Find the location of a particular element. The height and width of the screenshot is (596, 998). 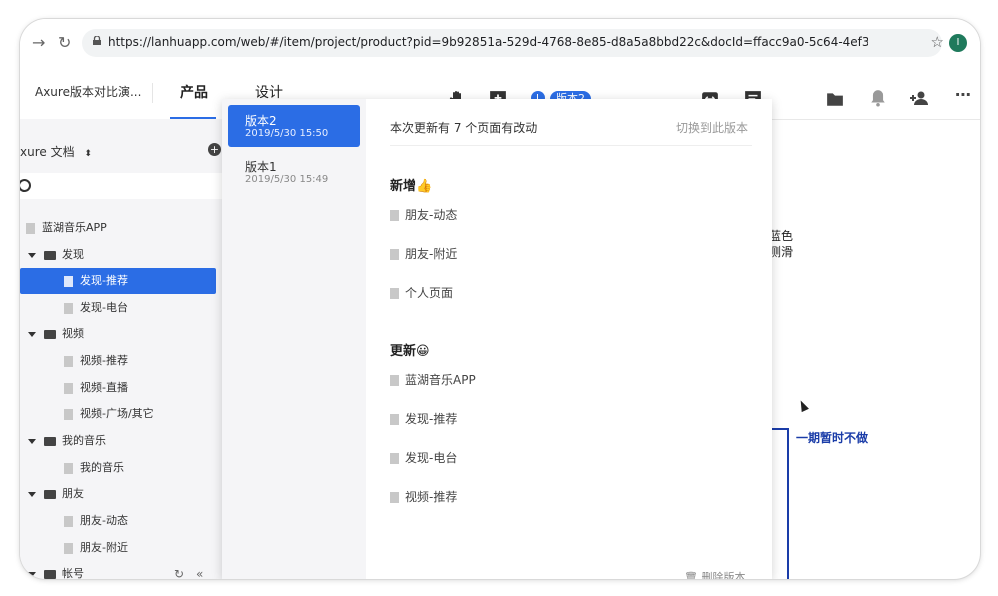

tree-item-label: 视频 is located at coordinates (73, 333).